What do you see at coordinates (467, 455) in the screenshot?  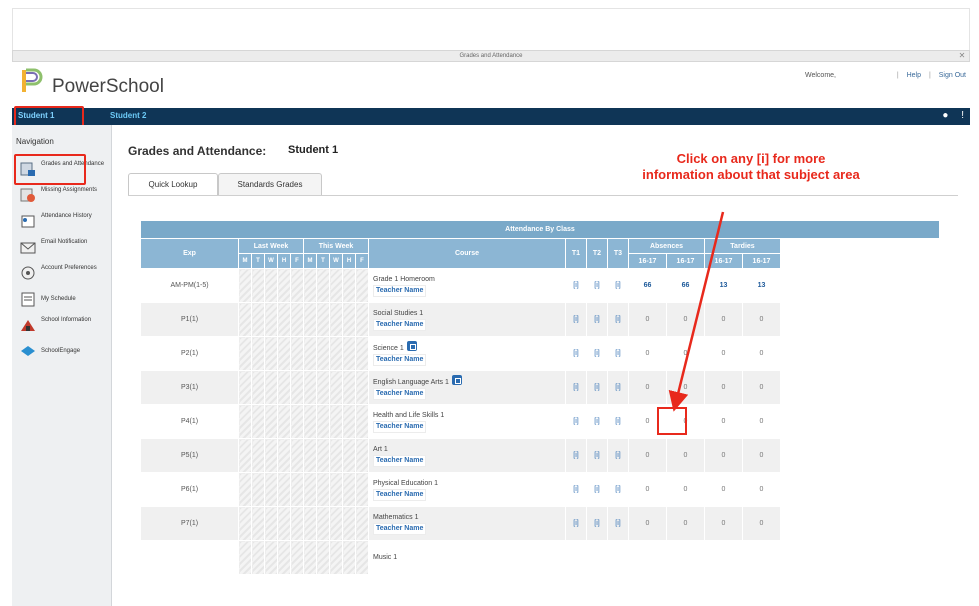 I see `cell-course: Art 1 Teacher Name` at bounding box center [467, 455].